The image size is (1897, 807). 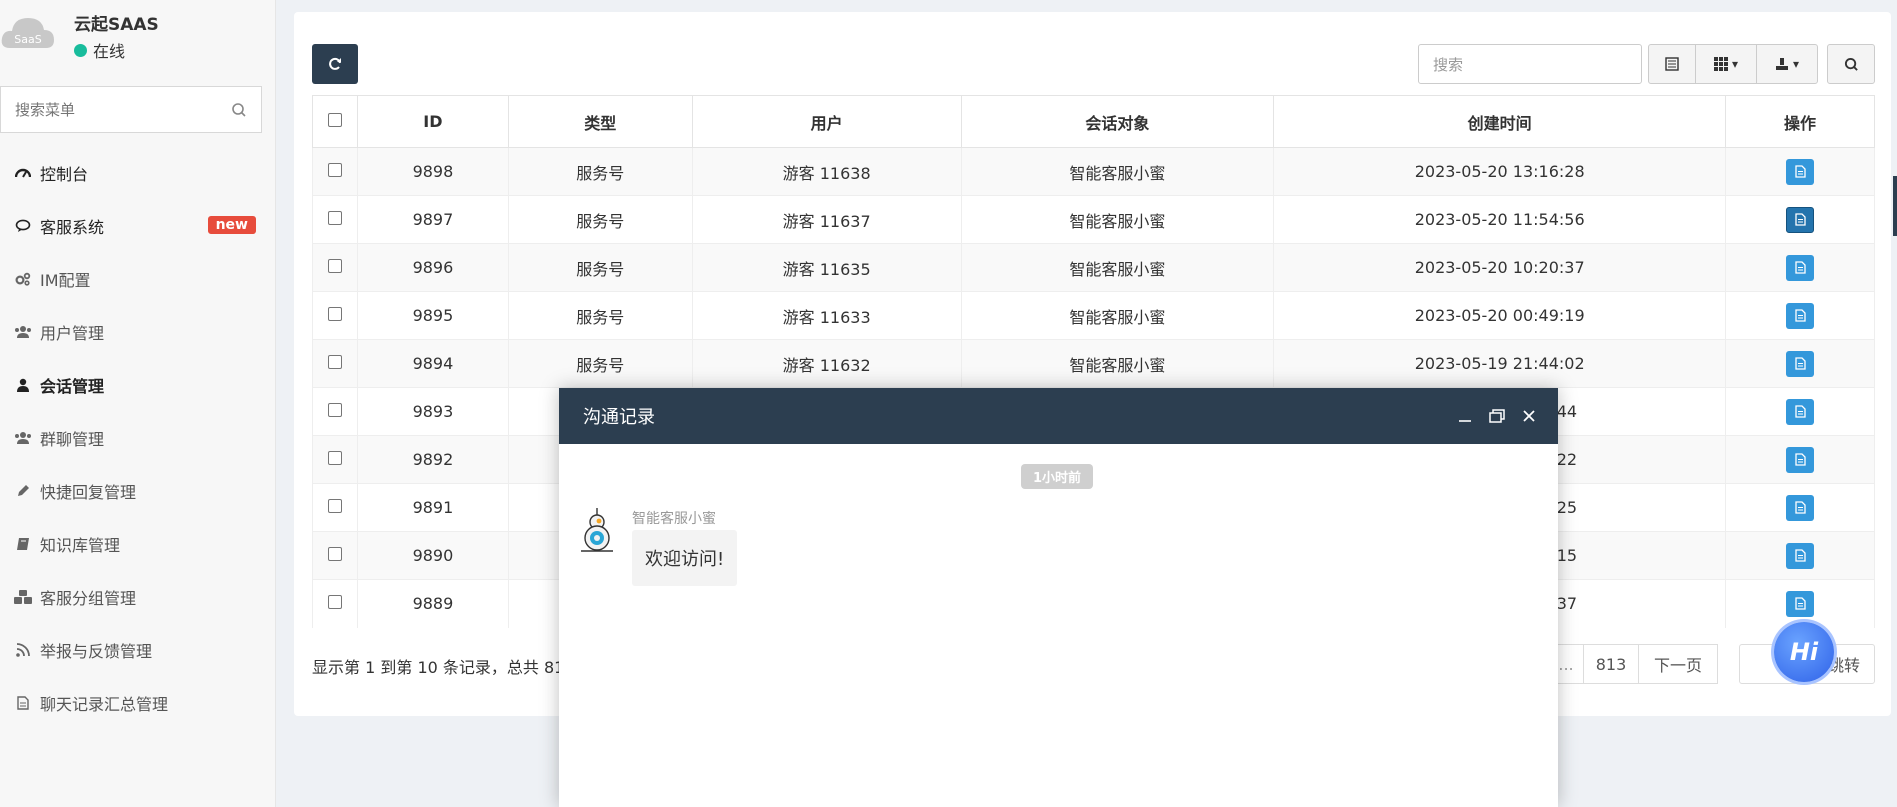 What do you see at coordinates (138, 490) in the screenshot?
I see `sidebar-item-quick-reply: 快捷回复管理` at bounding box center [138, 490].